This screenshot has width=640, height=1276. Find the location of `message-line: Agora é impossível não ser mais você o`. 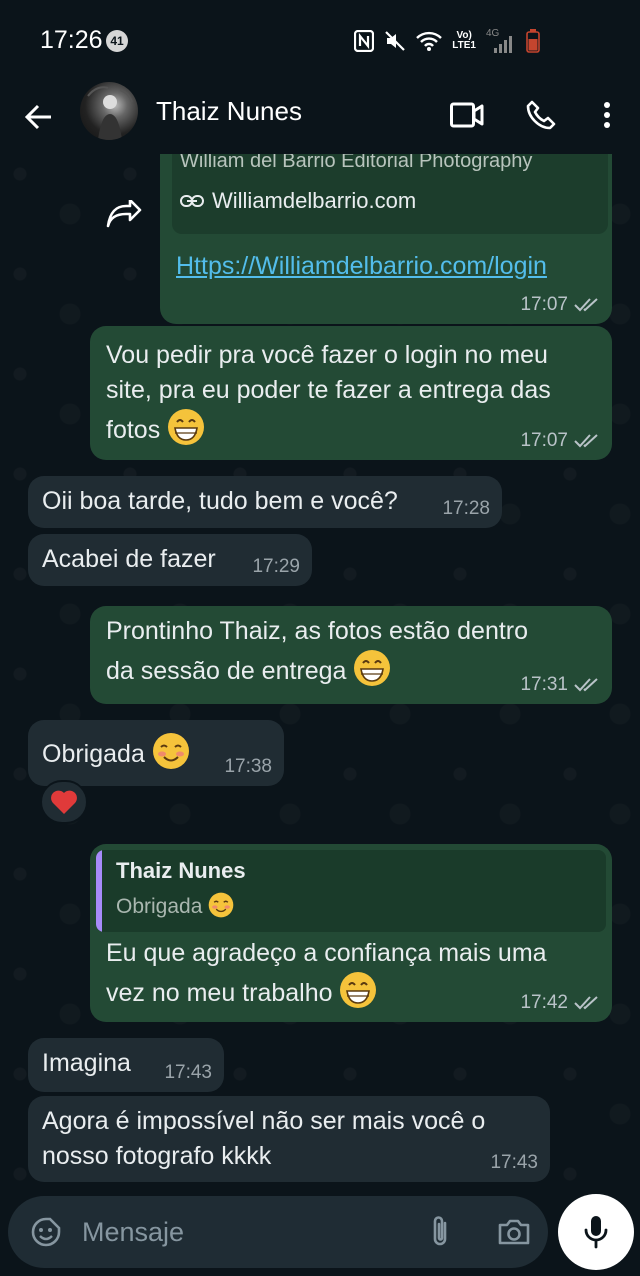

message-line: Agora é impossível não ser mais você o is located at coordinates (264, 1121).